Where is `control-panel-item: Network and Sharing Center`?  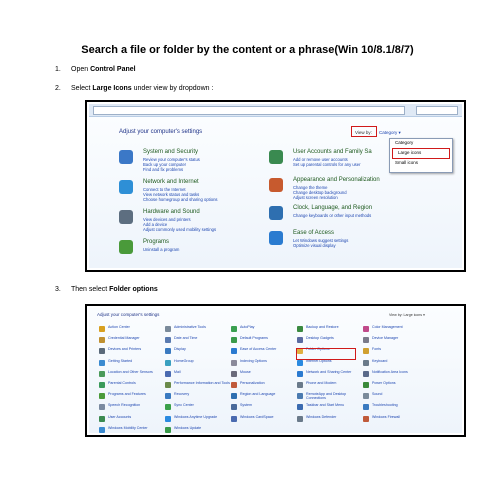
control-panel-item: Network and Sharing Center is located at coordinates (330, 375).